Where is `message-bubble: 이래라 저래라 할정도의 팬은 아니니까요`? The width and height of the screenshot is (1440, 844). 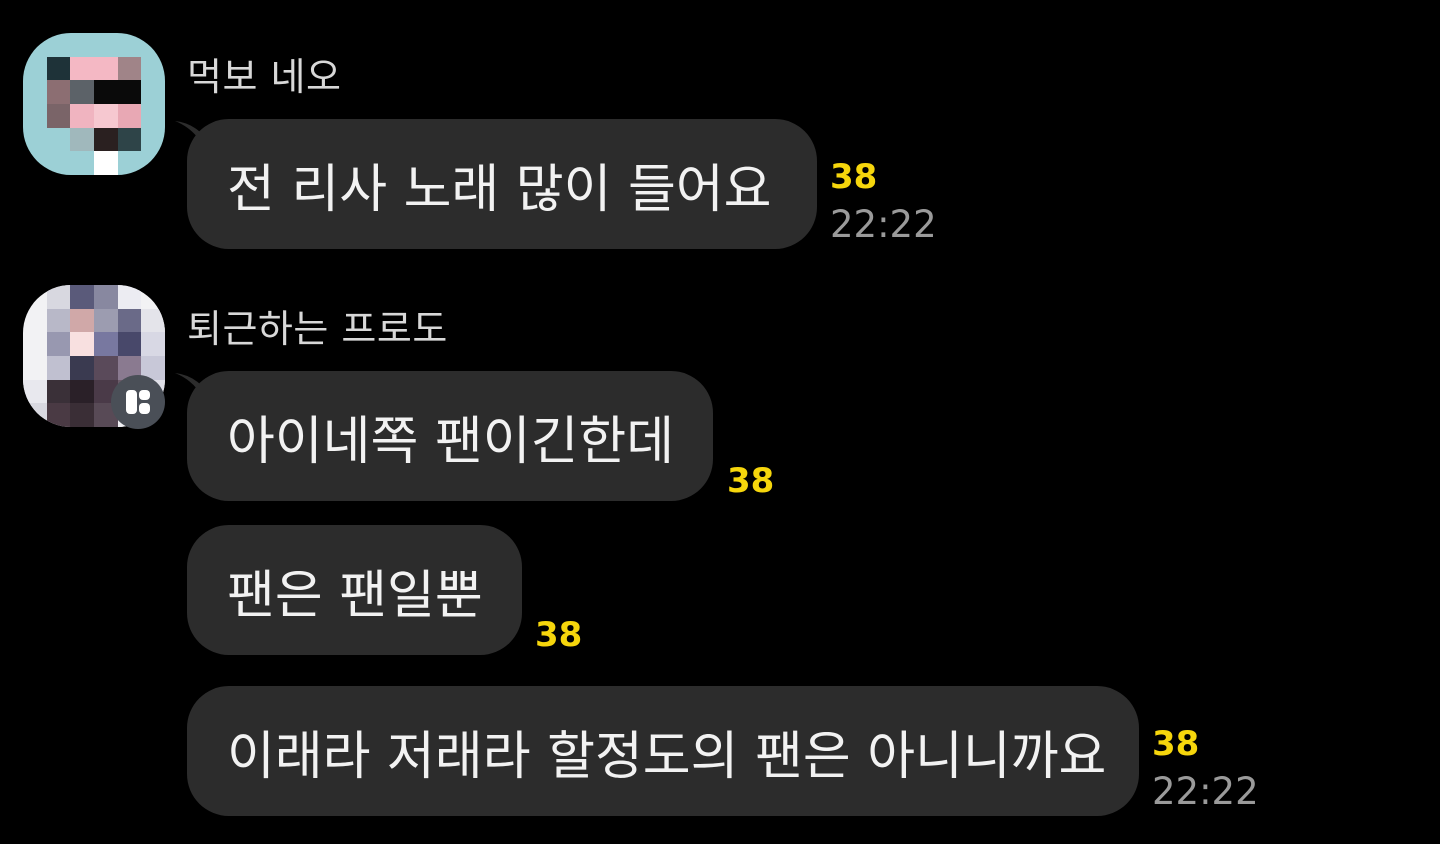 message-bubble: 이래라 저래라 할정도의 팬은 아니니까요 is located at coordinates (663, 751).